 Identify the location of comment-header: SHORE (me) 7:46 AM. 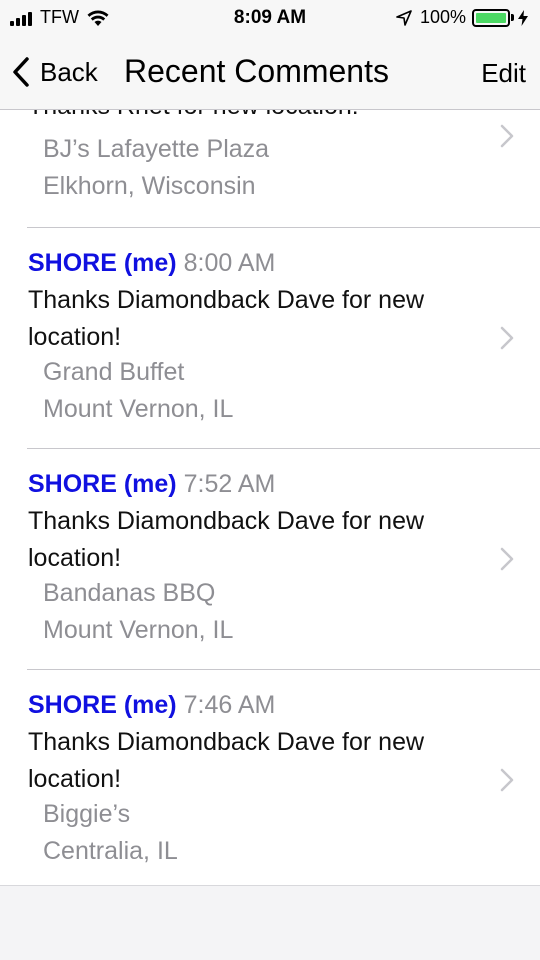
(151, 705).